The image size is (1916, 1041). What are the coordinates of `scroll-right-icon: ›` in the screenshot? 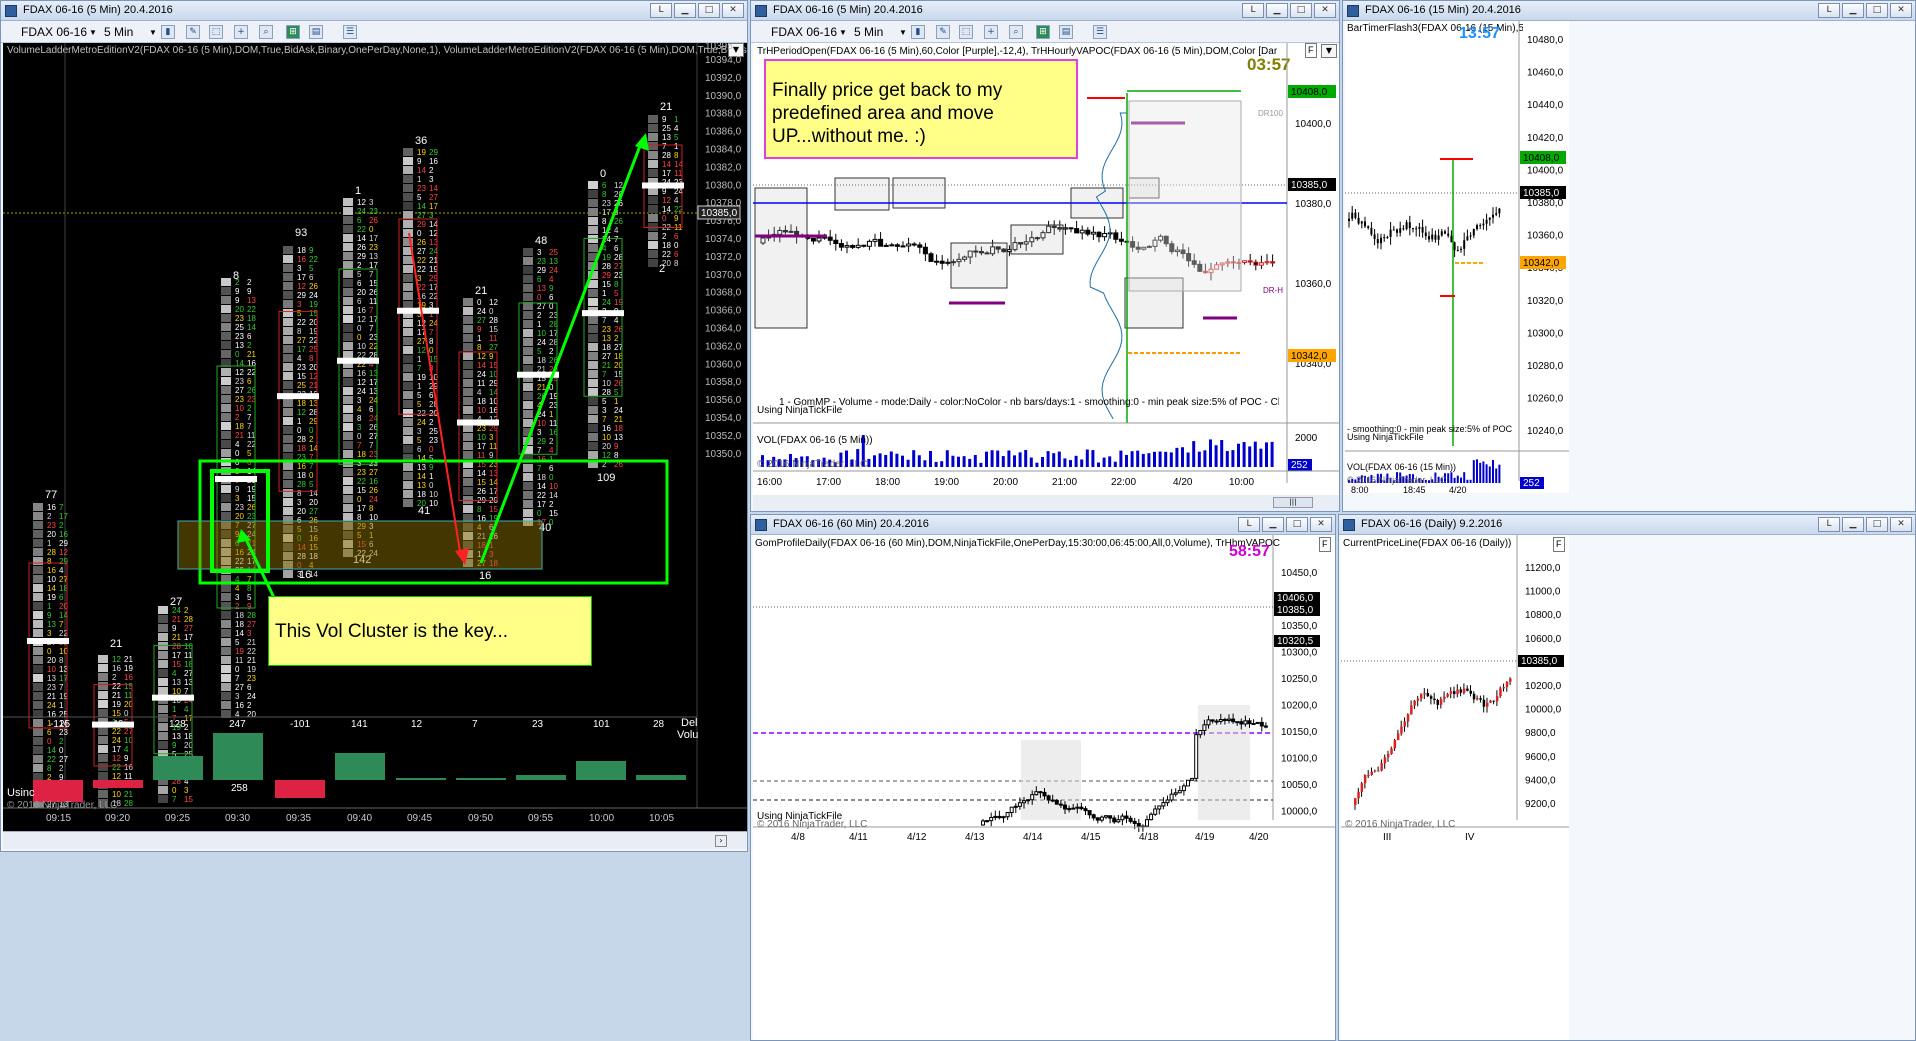 It's located at (721, 841).